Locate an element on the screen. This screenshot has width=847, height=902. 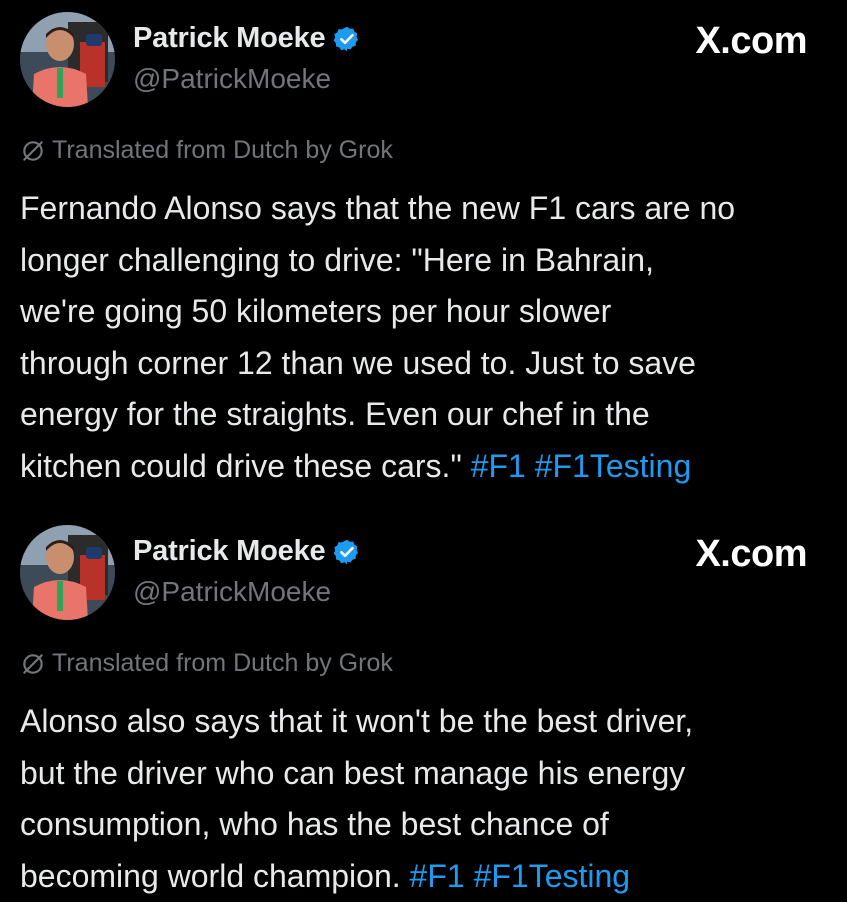
tweet-text-line-last: becoming world champion. #F1 #F1Testing is located at coordinates (427, 876).